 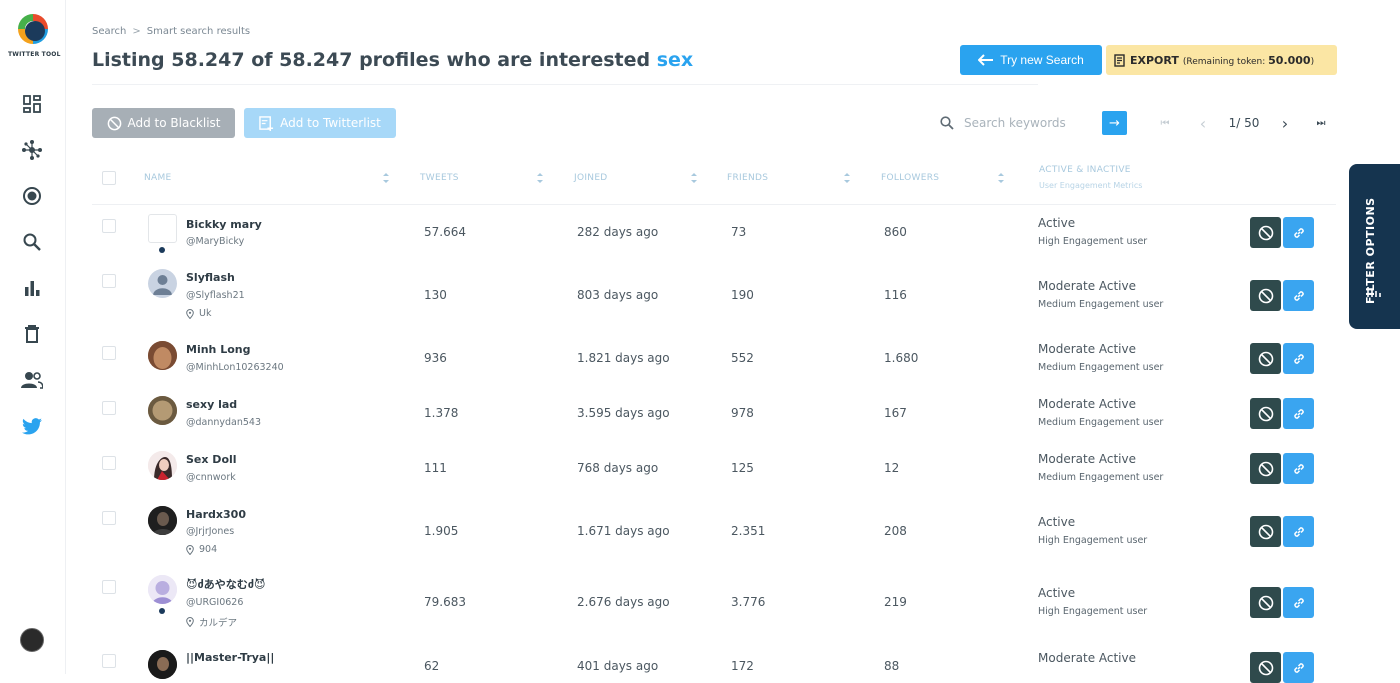 I want to click on sidebar-item-twitter, so click(x=32, y=426).